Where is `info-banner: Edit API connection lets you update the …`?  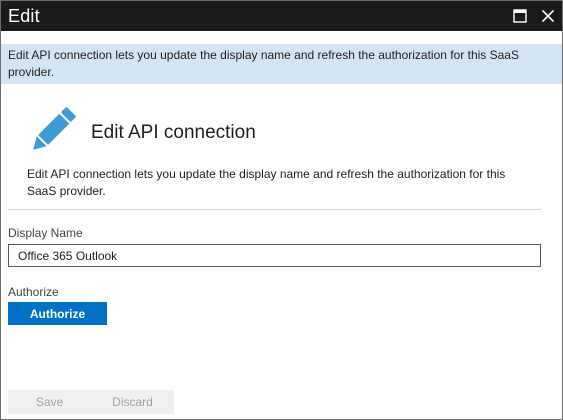 info-banner: Edit API connection lets you update the … is located at coordinates (281, 64).